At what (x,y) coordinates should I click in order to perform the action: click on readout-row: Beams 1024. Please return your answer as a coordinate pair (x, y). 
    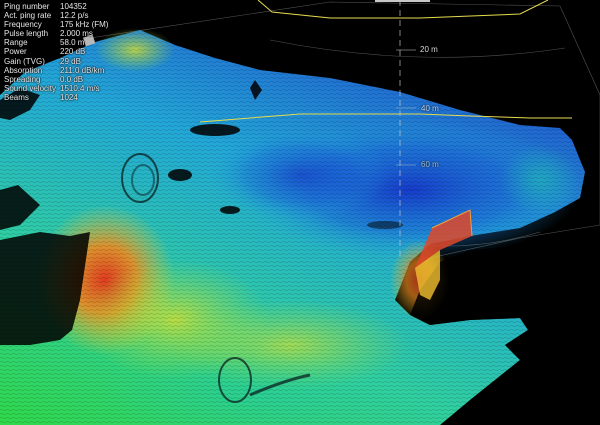
    Looking at the image, I should click on (68, 97).